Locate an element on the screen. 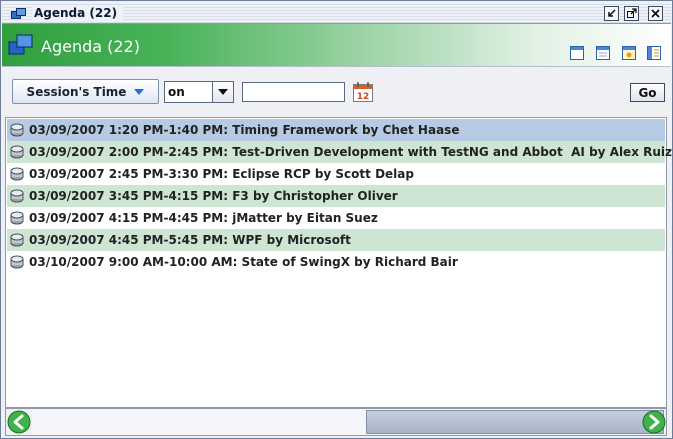  next-arrow-icon is located at coordinates (654, 422).